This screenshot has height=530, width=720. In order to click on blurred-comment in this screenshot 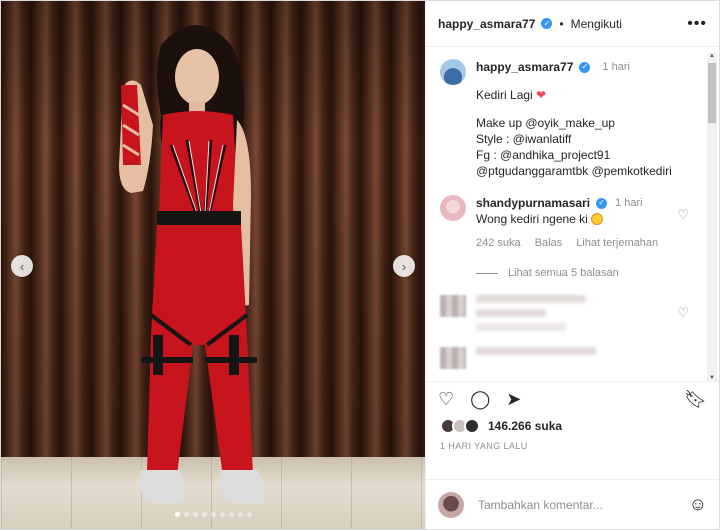, I will do `click(571, 358)`.